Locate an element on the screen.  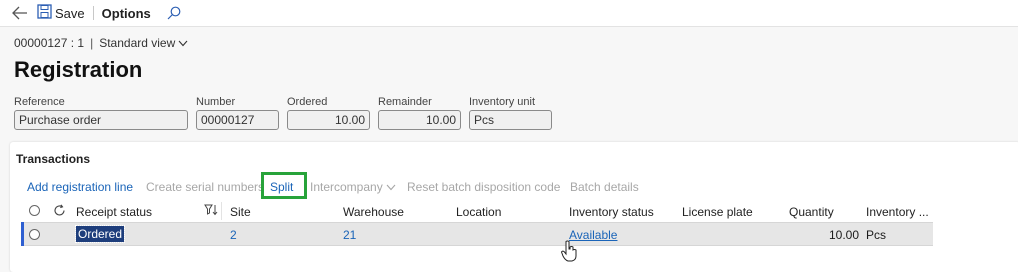
intercompany-button: Intercompany is located at coordinates (353, 187).